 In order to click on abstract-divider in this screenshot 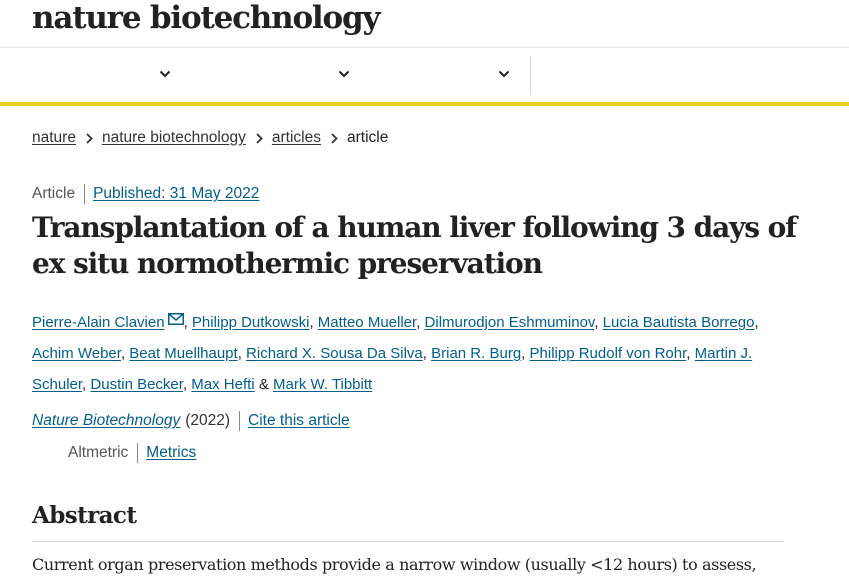, I will do `click(408, 541)`.